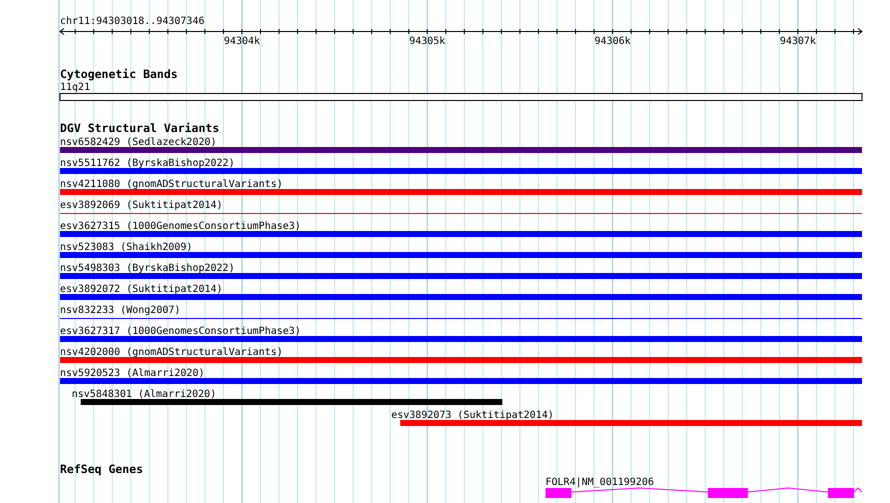 The width and height of the screenshot is (890, 503). What do you see at coordinates (75, 87) in the screenshot?
I see `band-label: 11q21` at bounding box center [75, 87].